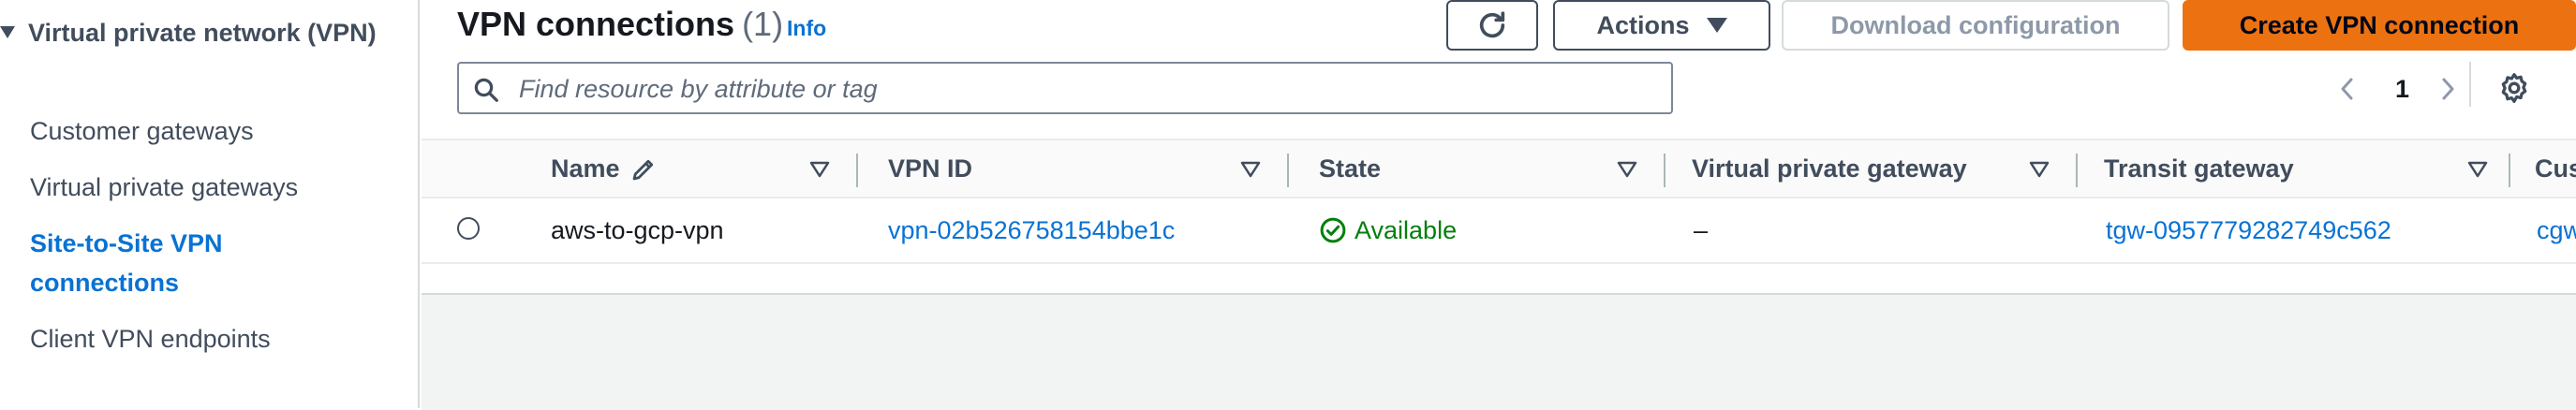  Describe the element at coordinates (643, 170) in the screenshot. I see `edit-pencil-icon` at that location.